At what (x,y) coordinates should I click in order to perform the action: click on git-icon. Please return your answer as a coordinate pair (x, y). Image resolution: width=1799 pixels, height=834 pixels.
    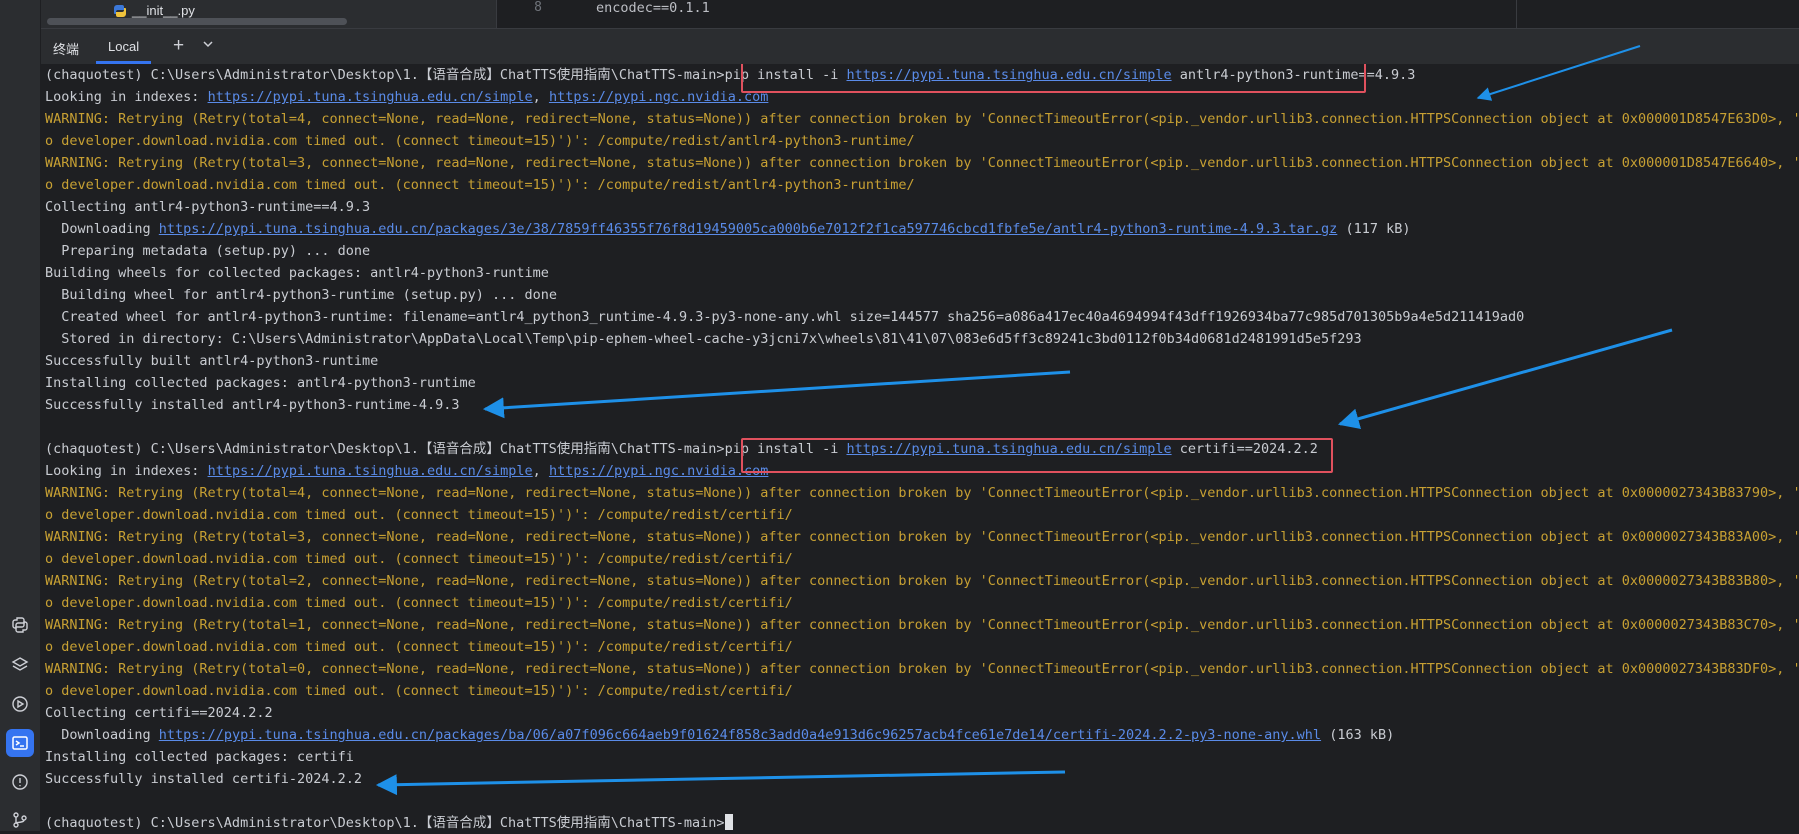
    Looking at the image, I should click on (20, 820).